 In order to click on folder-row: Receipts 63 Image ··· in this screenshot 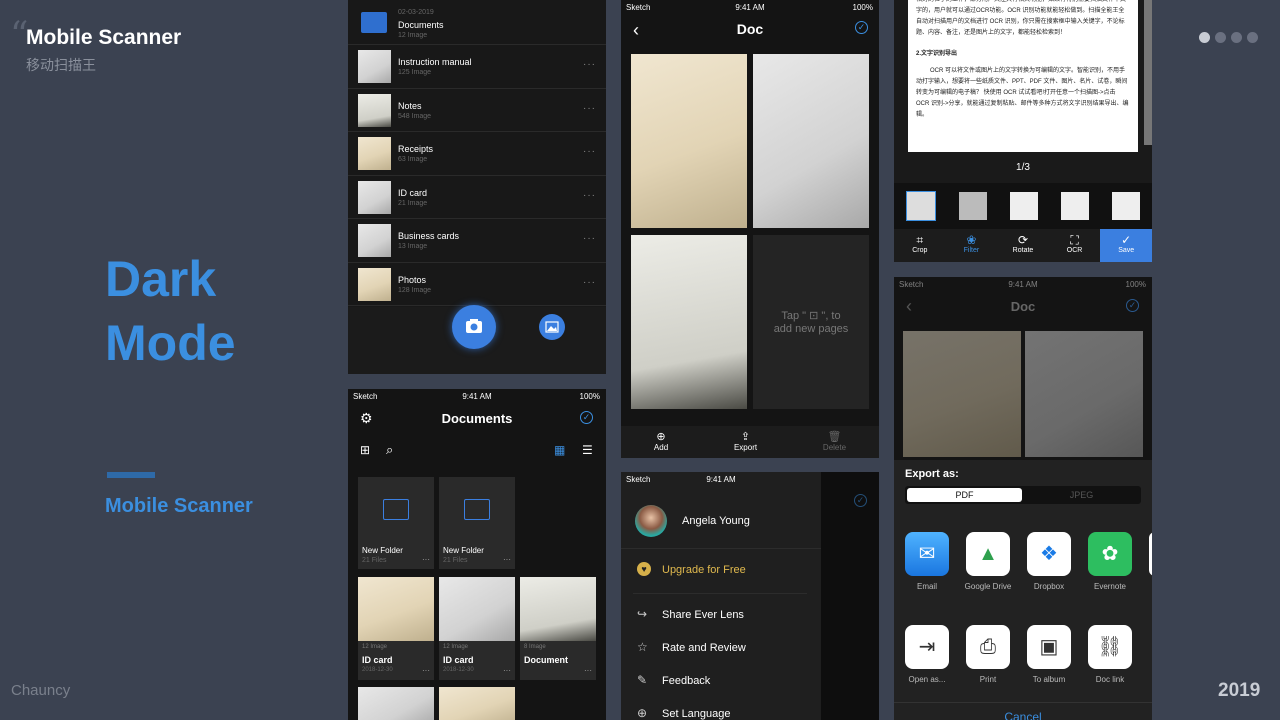, I will do `click(477, 154)`.